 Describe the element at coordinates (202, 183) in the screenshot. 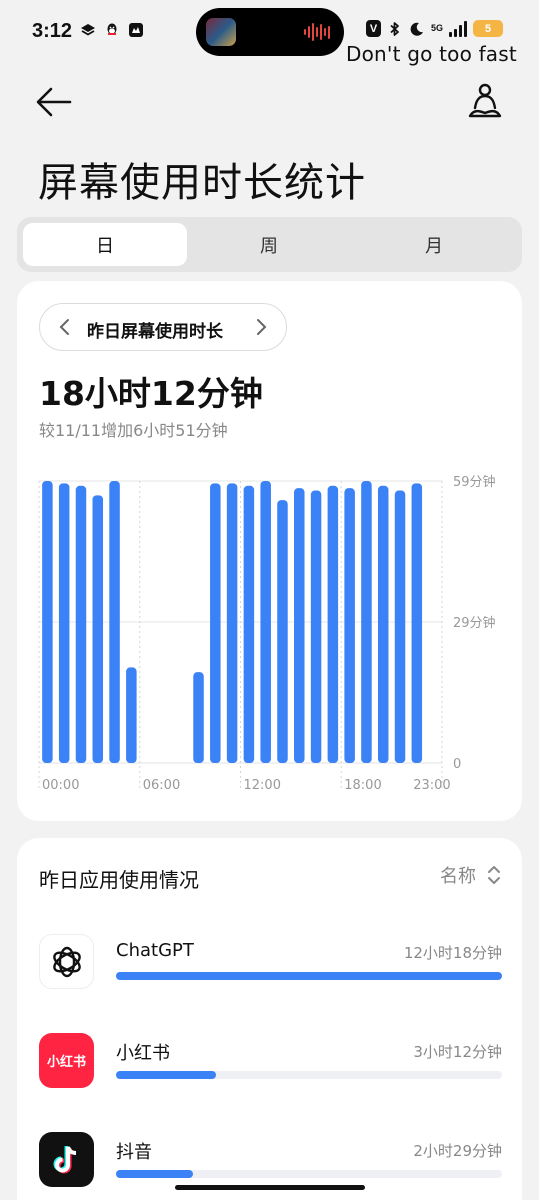

I see `page-title: 屏幕使用时长统计` at that location.